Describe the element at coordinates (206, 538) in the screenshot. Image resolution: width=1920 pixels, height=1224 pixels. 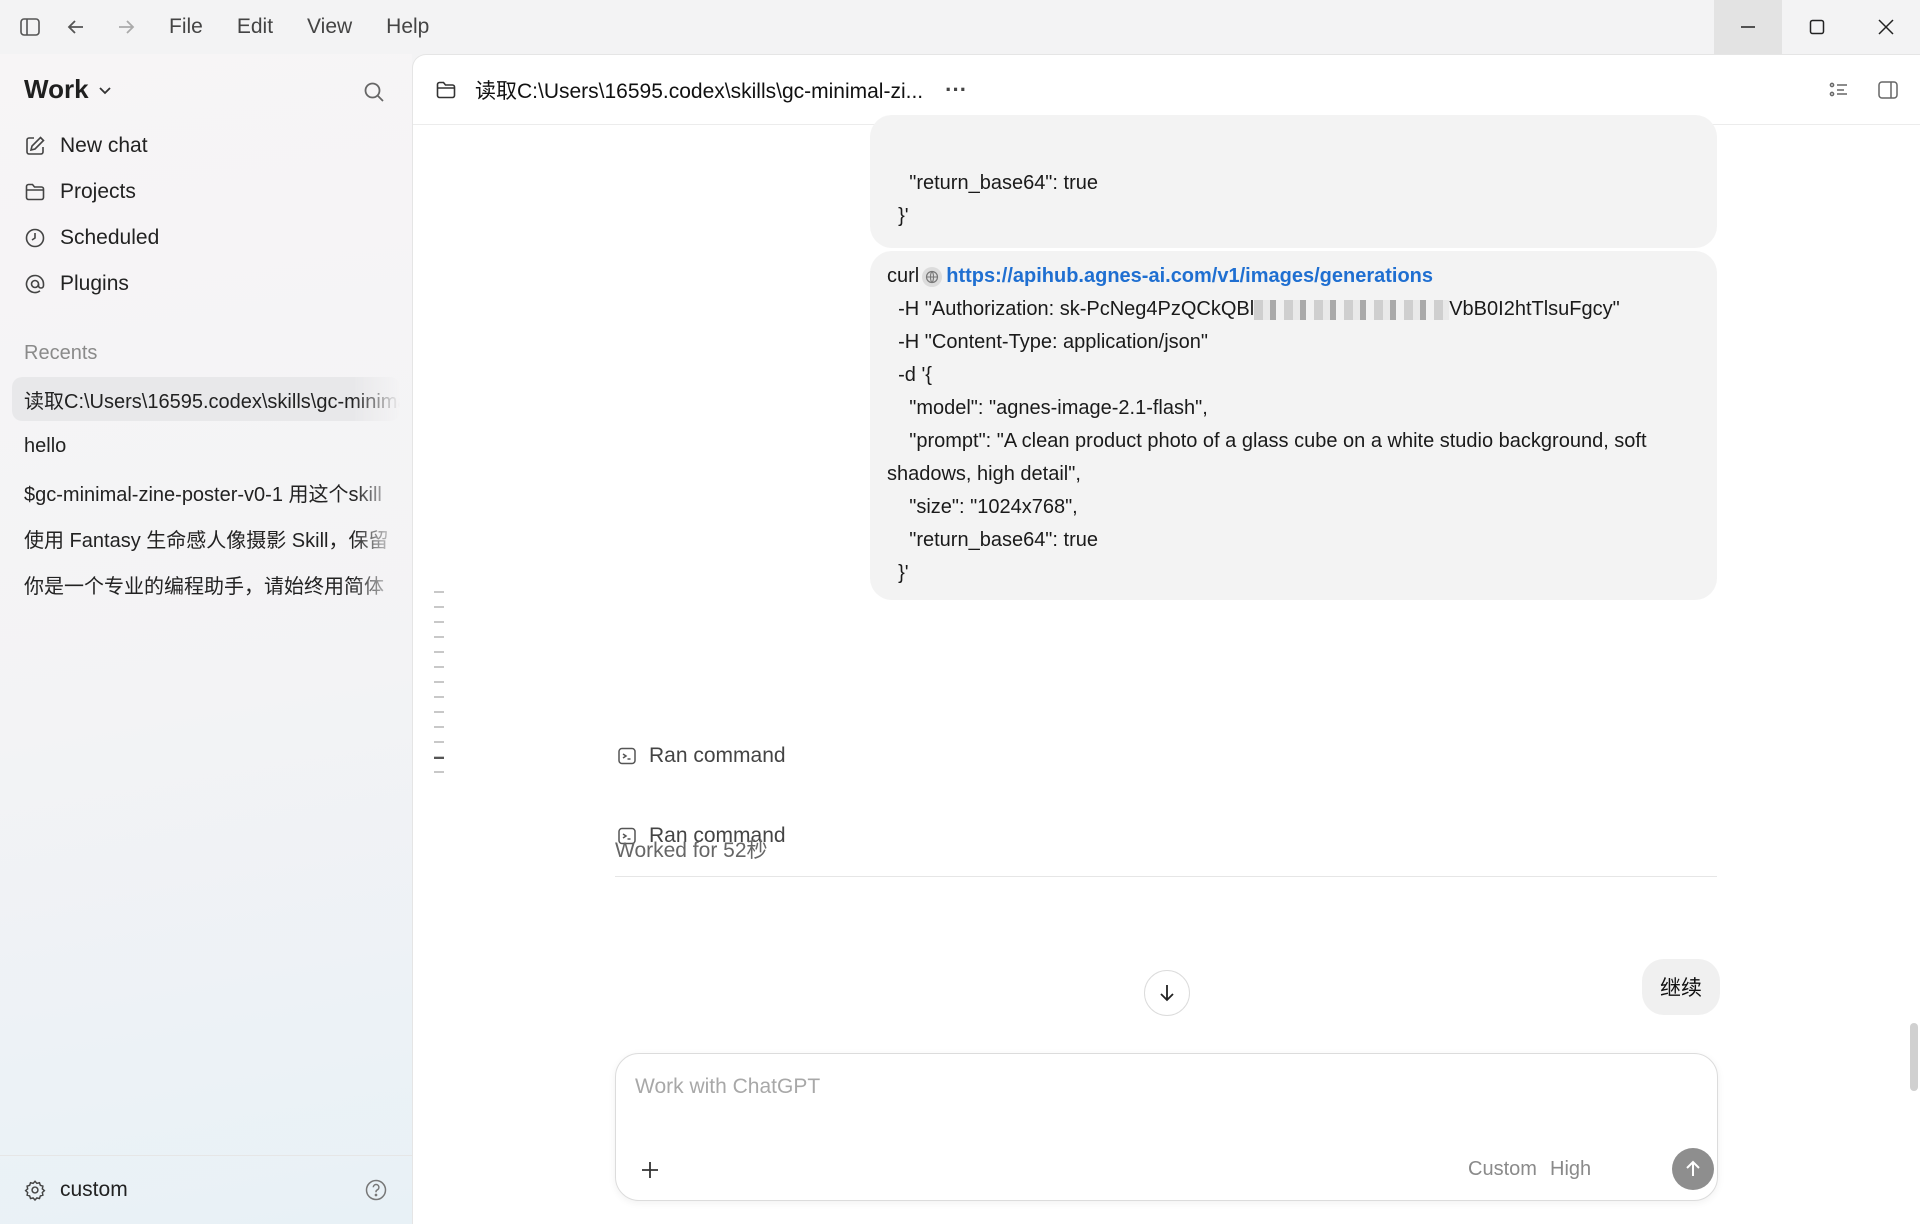
I see `recent-chat-item: 使用 Fantasy 生命感人像摄影 Skill，保留` at that location.